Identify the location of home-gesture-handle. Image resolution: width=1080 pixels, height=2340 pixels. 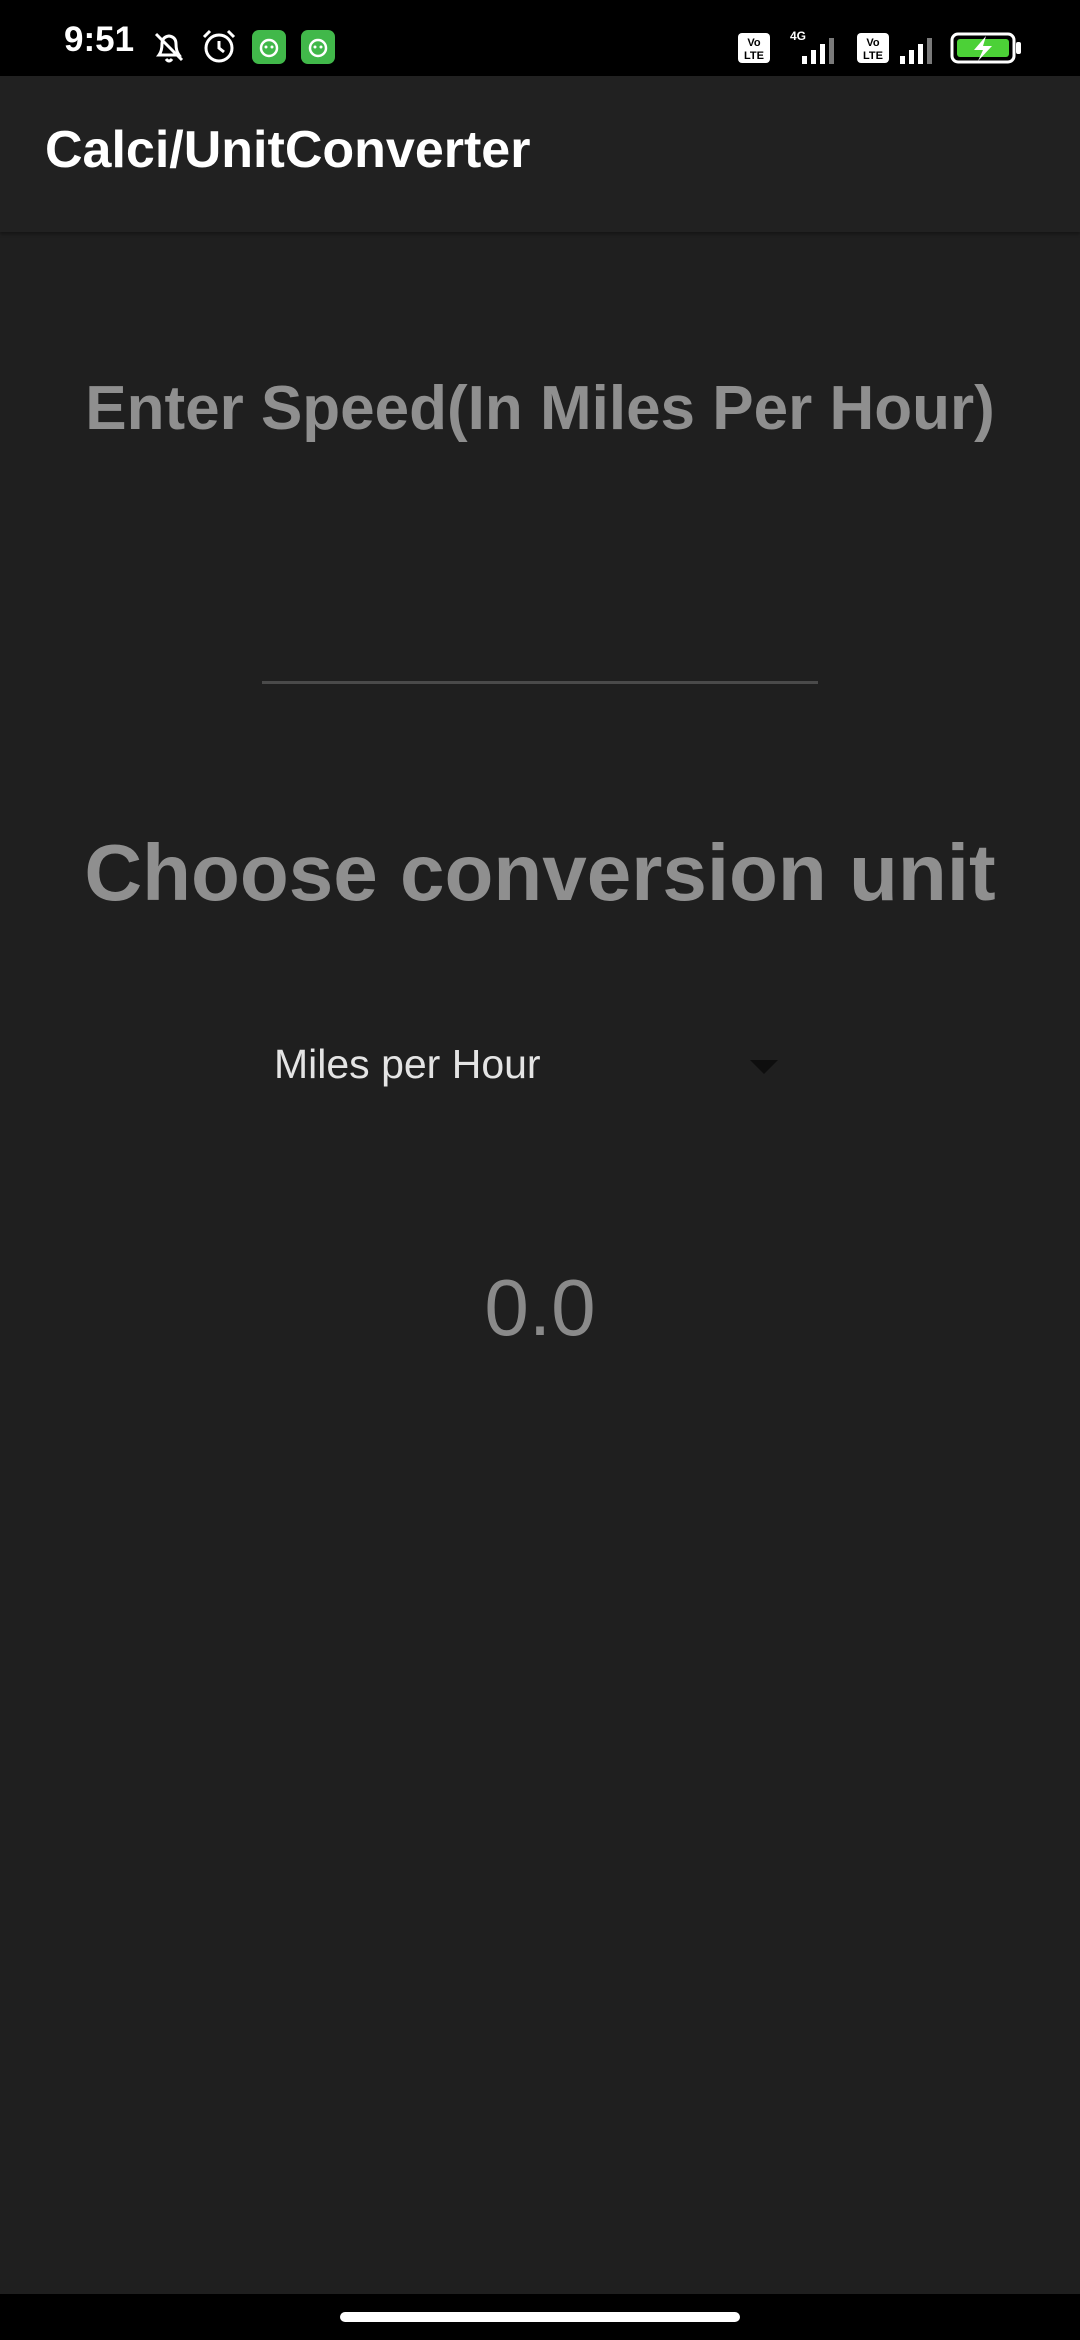
(540, 2317).